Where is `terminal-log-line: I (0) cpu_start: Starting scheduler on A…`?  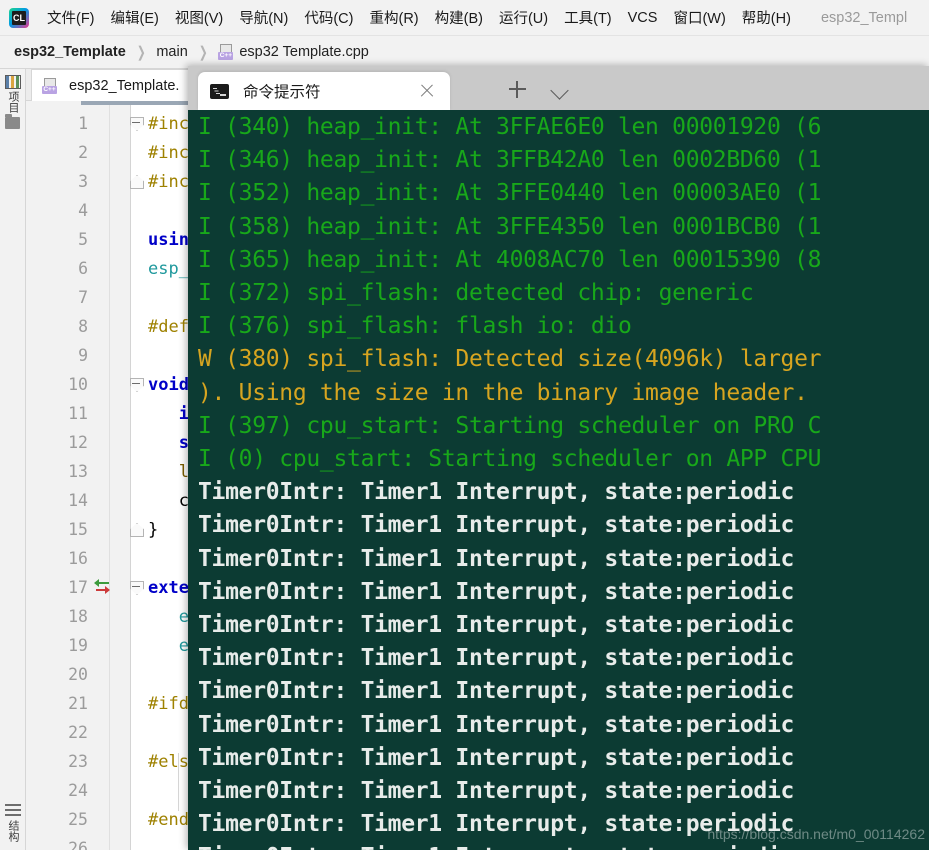 terminal-log-line: I (0) cpu_start: Starting scheduler on A… is located at coordinates (510, 459).